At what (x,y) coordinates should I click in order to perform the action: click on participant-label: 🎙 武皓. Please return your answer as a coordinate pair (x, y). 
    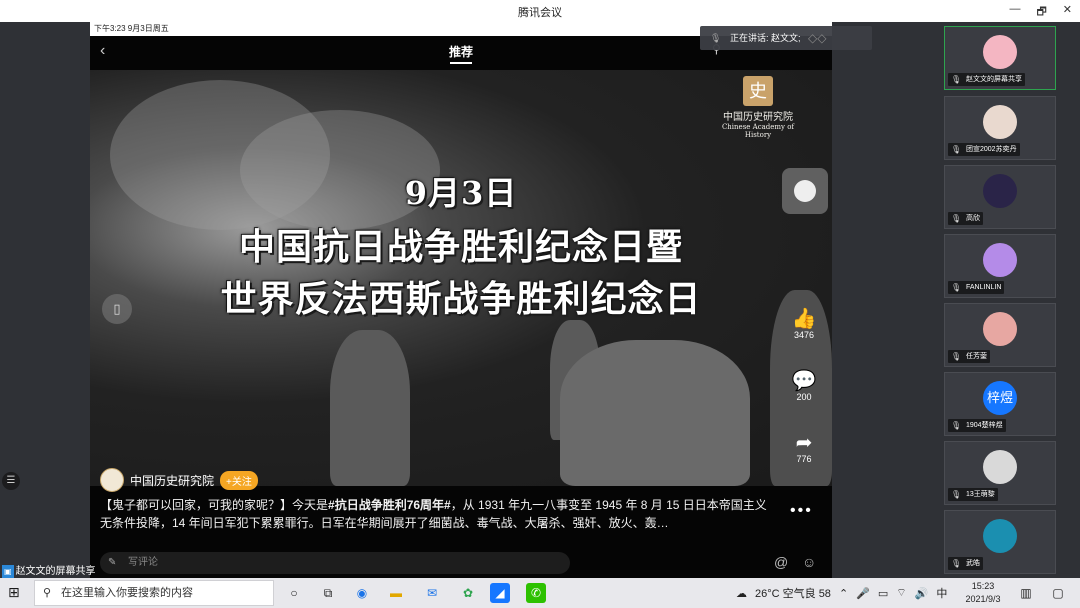
    Looking at the image, I should click on (965, 563).